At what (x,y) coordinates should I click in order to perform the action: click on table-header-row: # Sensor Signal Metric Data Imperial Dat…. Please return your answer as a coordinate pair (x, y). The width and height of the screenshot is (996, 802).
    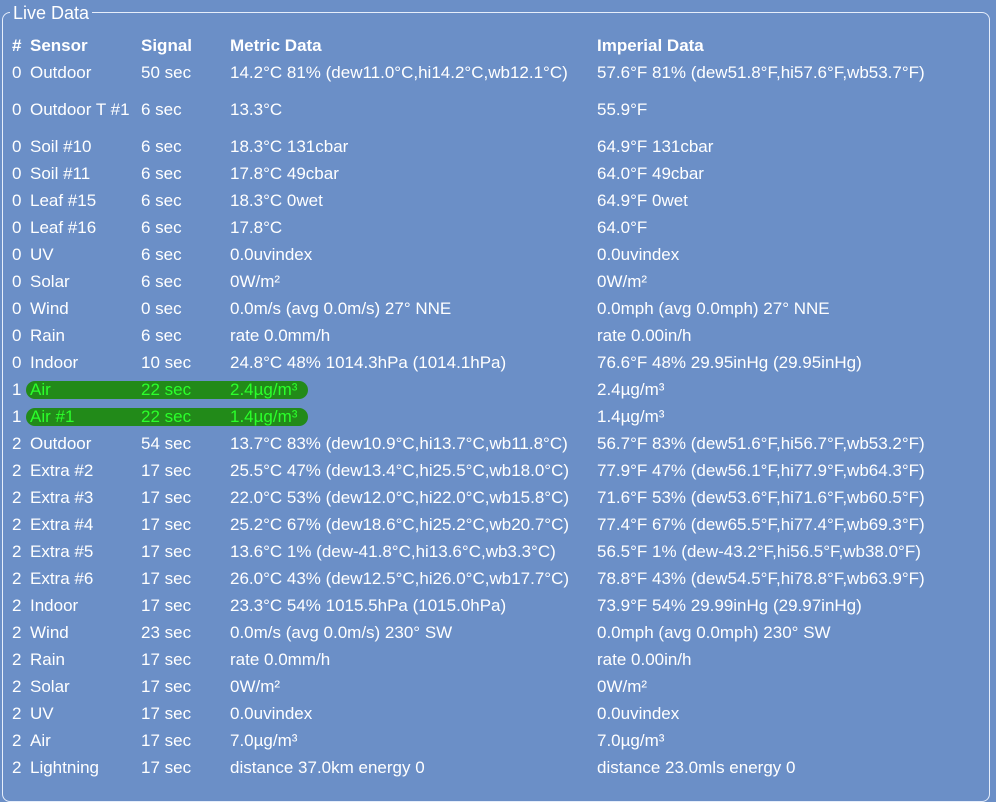
    Looking at the image, I should click on (494, 46).